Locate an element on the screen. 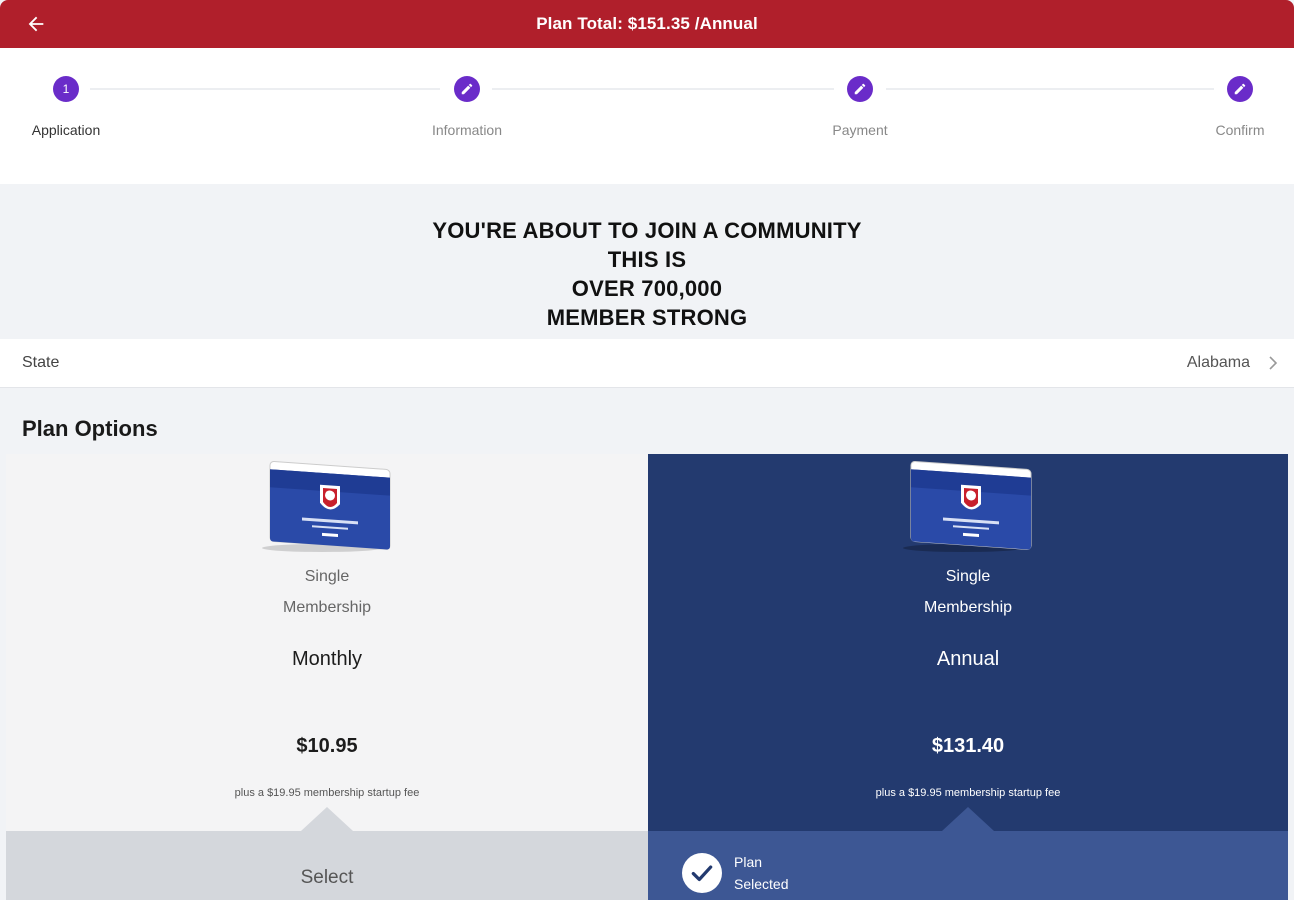  step-label: Application is located at coordinates (66, 130).